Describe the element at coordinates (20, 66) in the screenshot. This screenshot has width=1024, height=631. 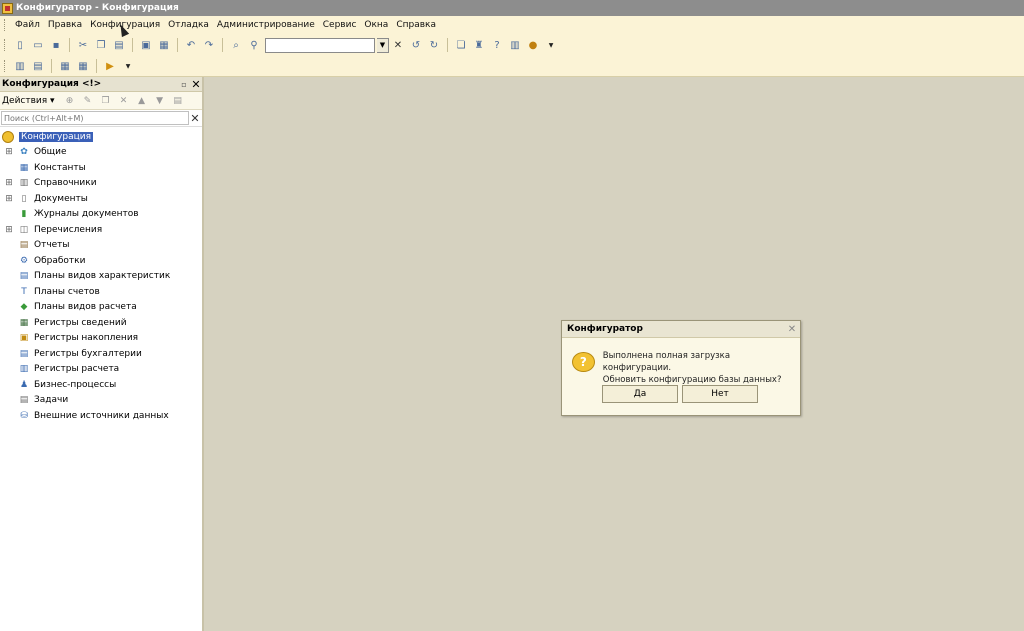
I see `config-tree-icon: ▥` at that location.